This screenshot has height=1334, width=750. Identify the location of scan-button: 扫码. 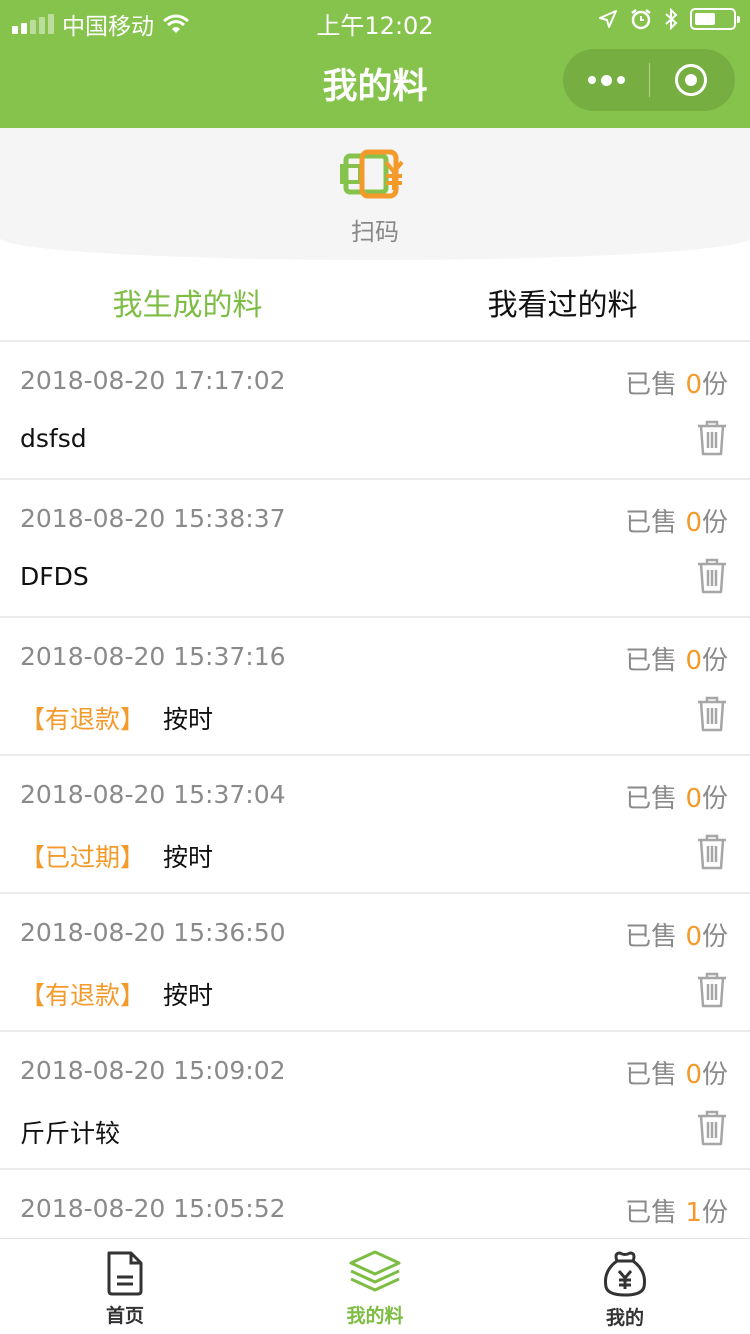
(375, 198).